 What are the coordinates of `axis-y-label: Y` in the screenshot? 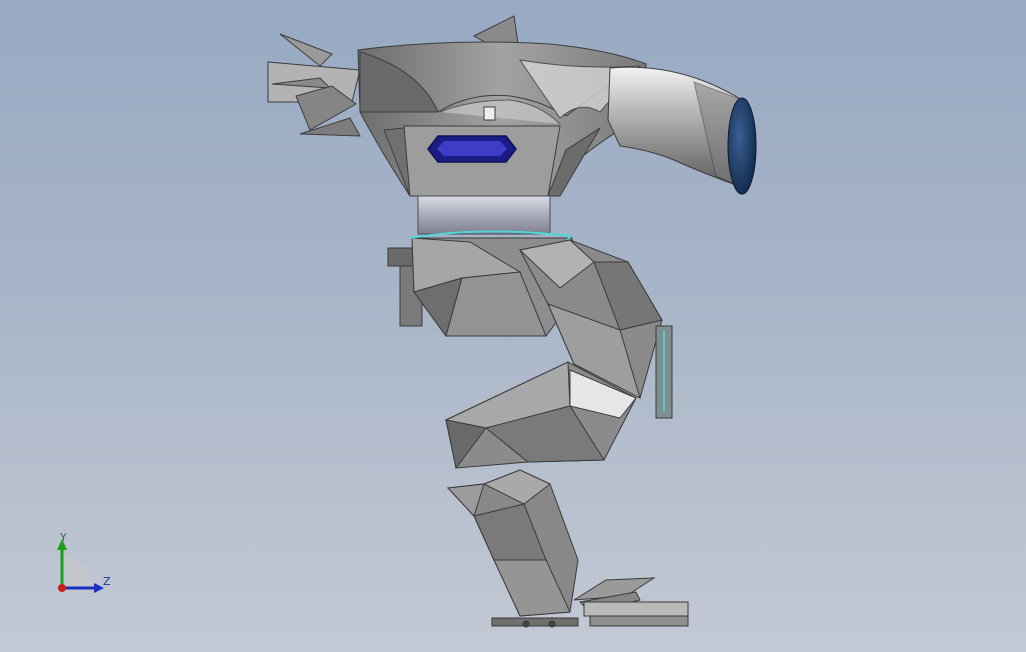 It's located at (63, 537).